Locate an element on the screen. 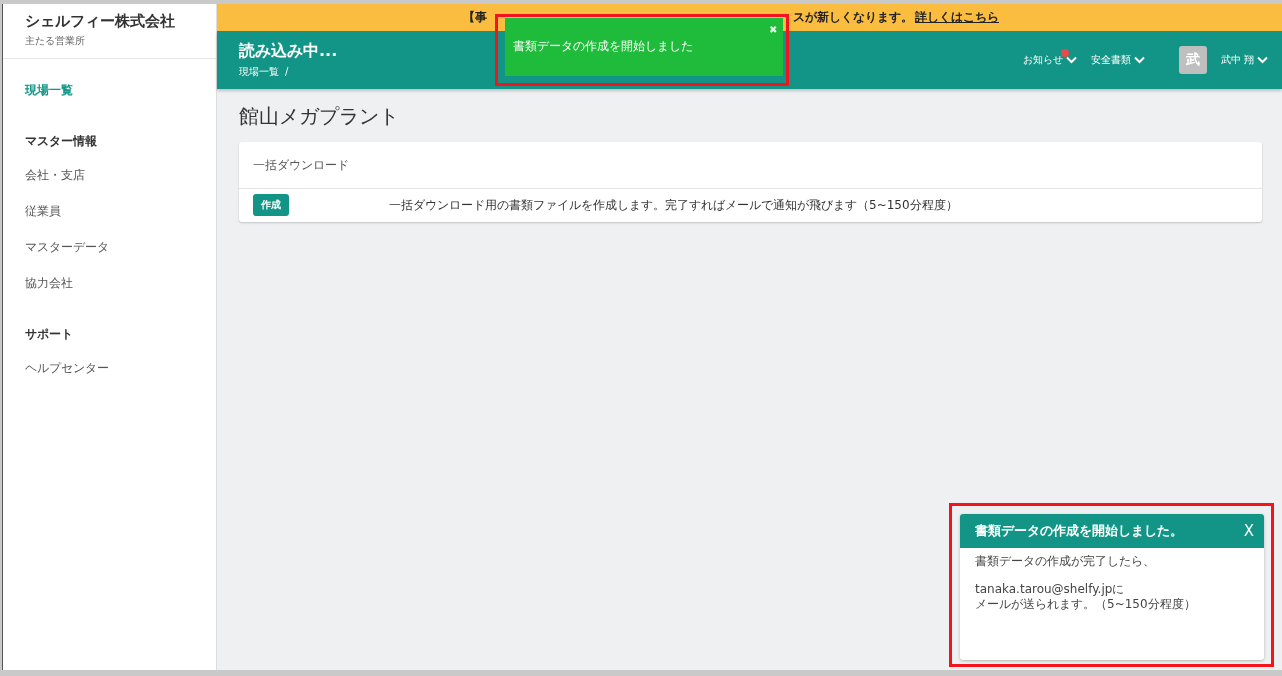 This screenshot has height=676, width=1282. breadcrumb-link: 現場一覧 is located at coordinates (259, 71).